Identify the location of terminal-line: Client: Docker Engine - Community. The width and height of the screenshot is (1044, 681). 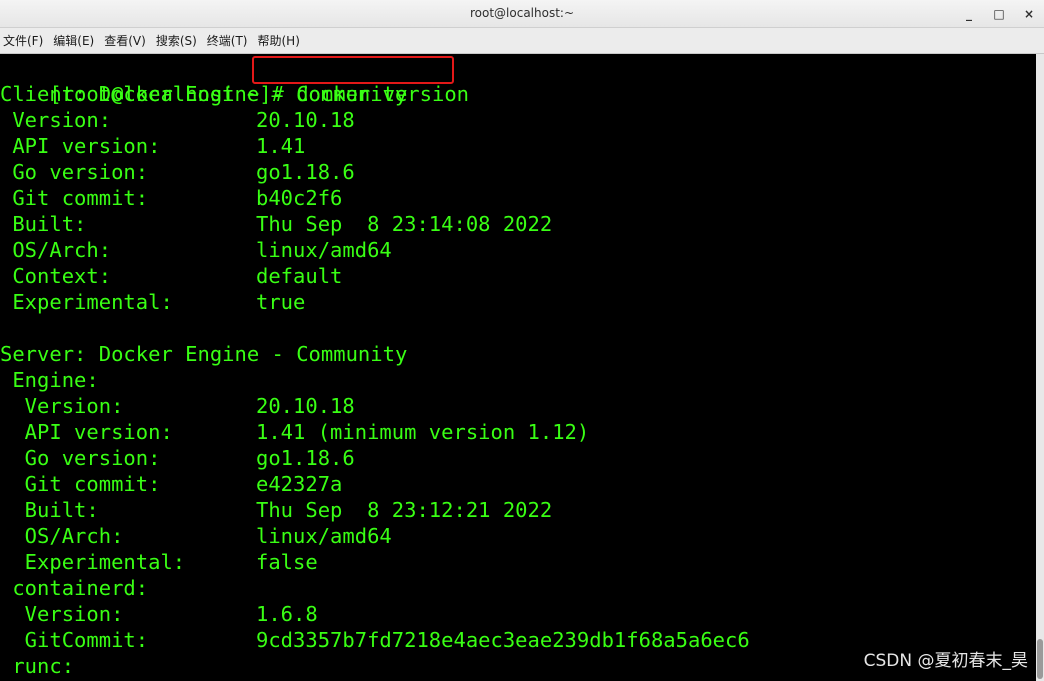
(515, 94).